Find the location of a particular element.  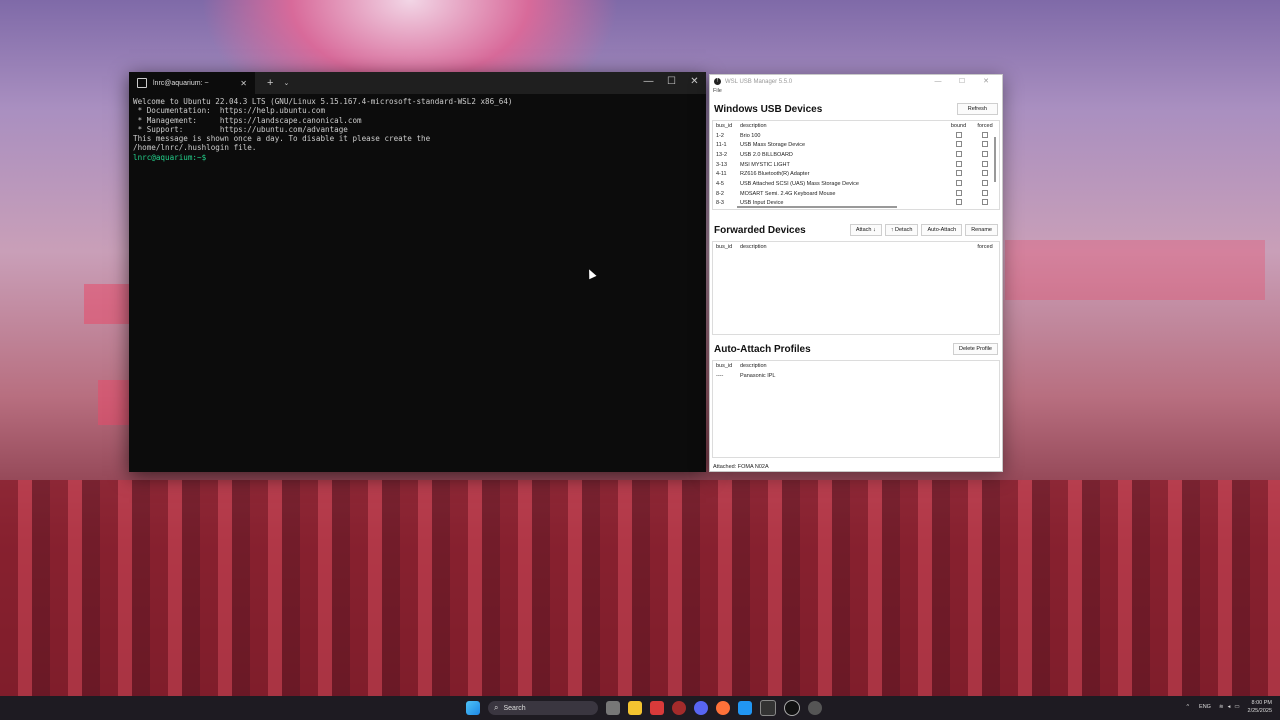

firefox-icon is located at coordinates (723, 708).